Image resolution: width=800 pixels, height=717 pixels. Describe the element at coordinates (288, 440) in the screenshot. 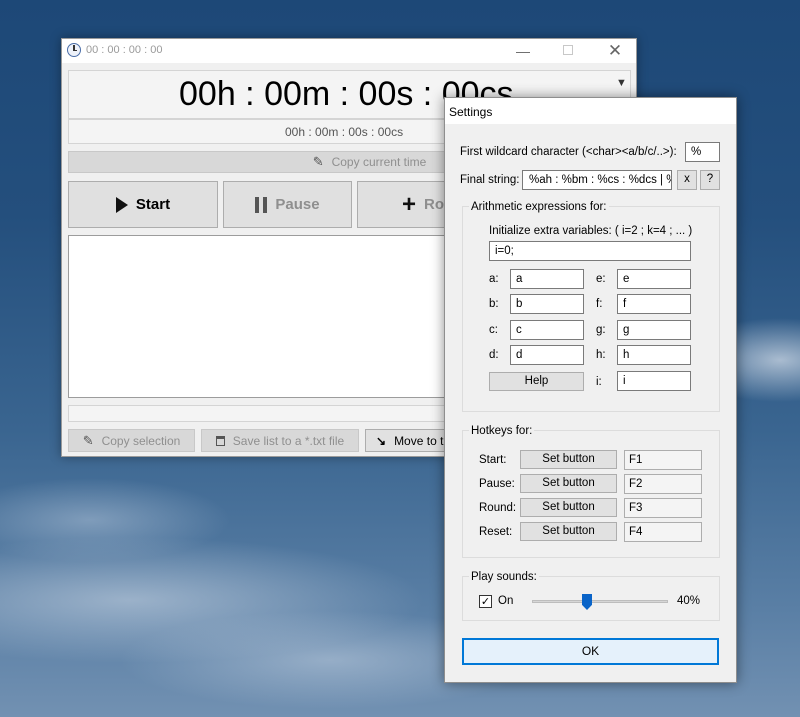

I see `save-list-label: Save list to a *.txt file` at that location.